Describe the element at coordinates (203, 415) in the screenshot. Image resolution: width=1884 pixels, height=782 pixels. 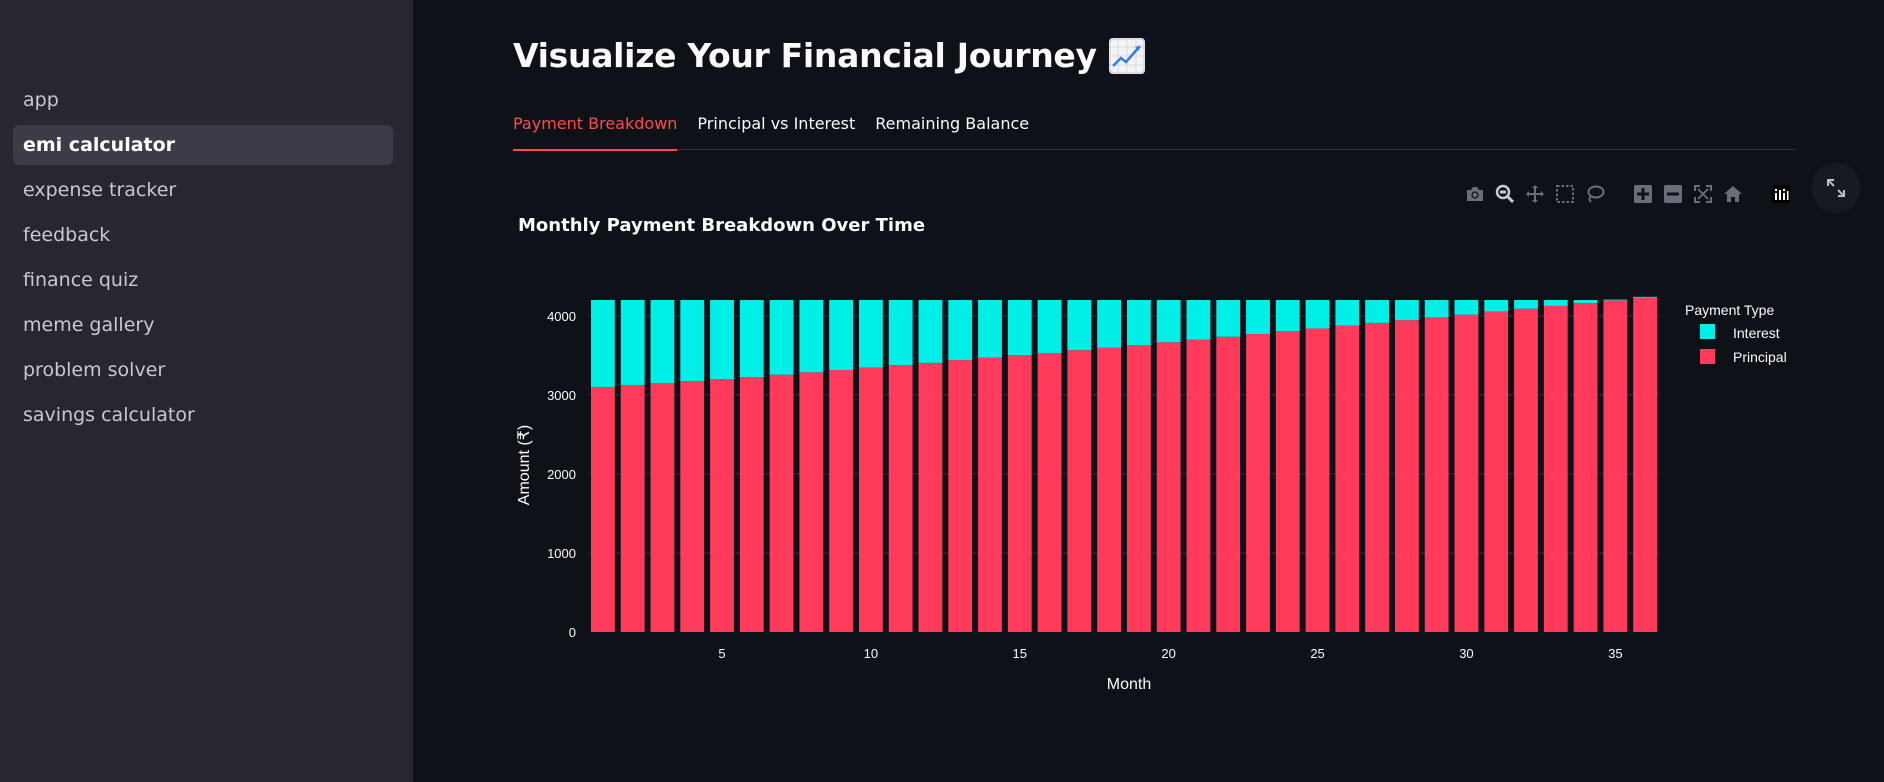
I see `sidebar-item-savings-calculator: savings calculator` at that location.